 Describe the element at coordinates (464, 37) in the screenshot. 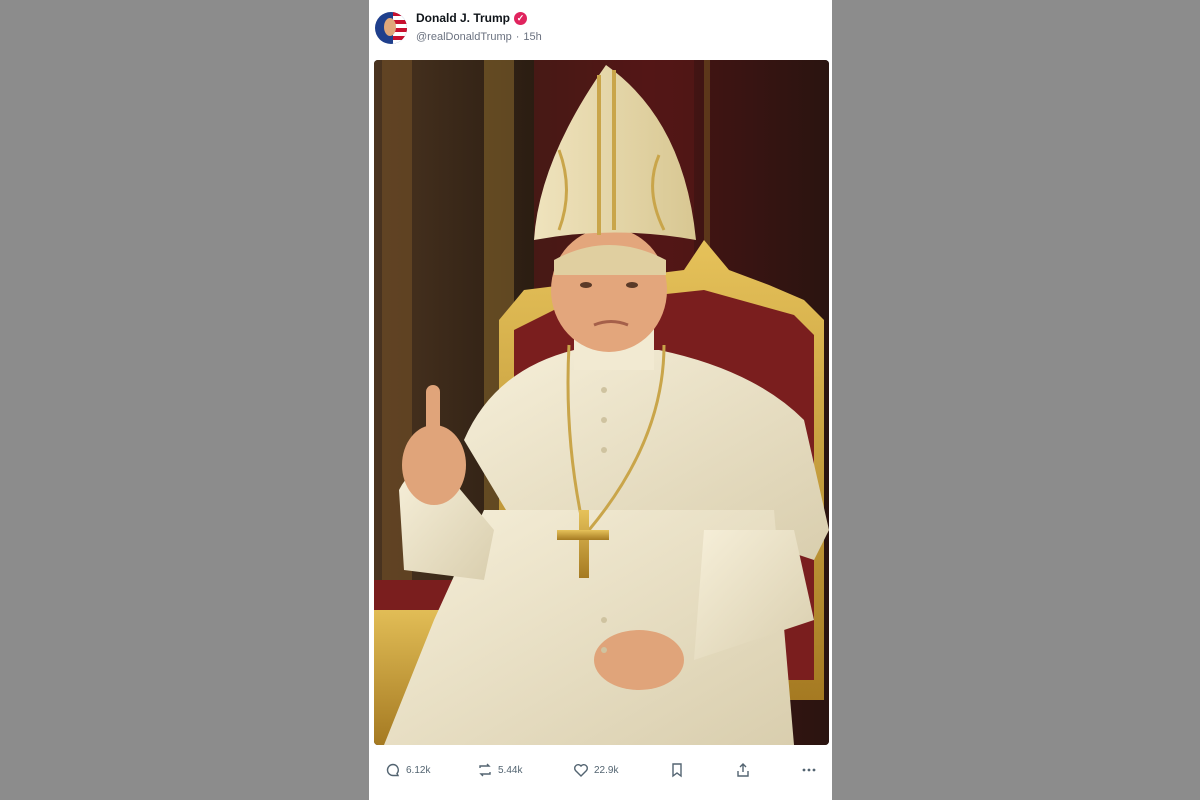

I see `author-handle: @realDonaldTrump` at that location.